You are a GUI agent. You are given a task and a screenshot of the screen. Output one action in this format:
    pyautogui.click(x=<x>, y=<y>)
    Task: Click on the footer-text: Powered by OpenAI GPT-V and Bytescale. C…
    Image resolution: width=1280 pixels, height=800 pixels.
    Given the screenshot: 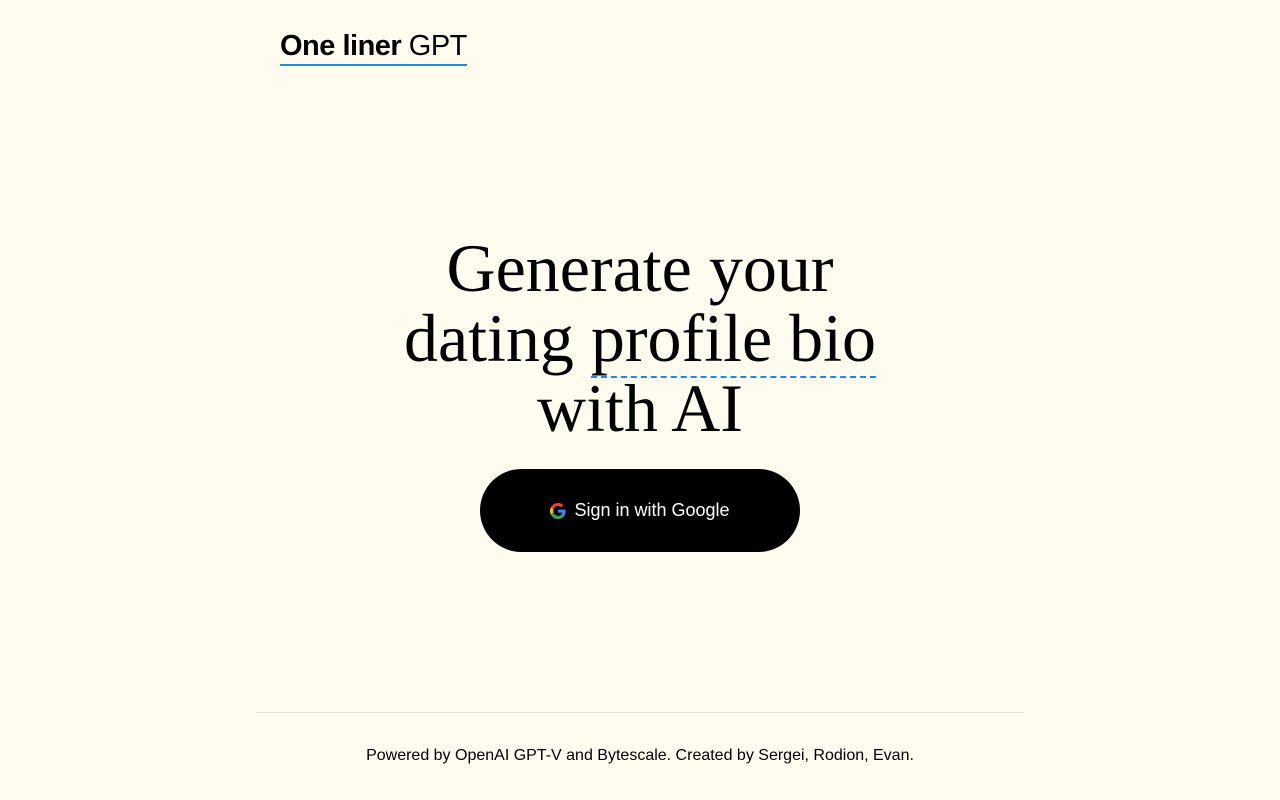 What is the action you would take?
    pyautogui.click(x=640, y=755)
    